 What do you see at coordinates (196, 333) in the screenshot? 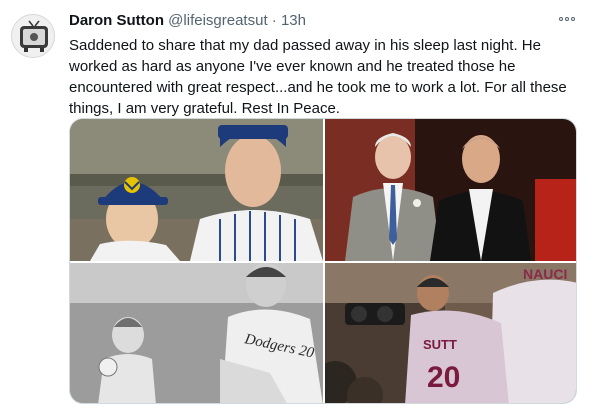
I see `photo-bw-dodgers: Dodgers 20` at bounding box center [196, 333].